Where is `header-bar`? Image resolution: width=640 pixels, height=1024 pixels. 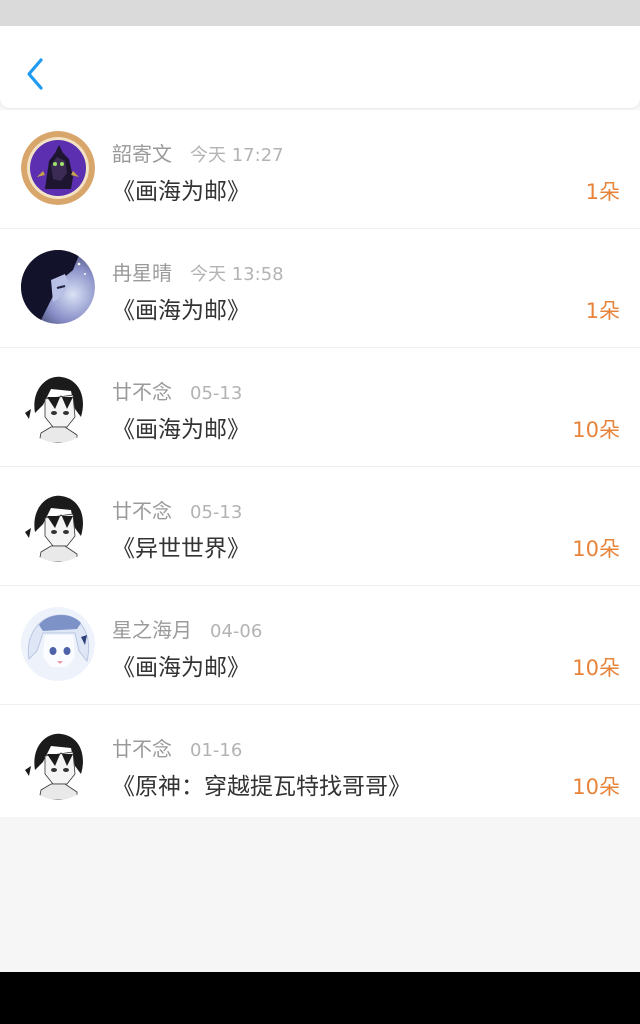 header-bar is located at coordinates (320, 67).